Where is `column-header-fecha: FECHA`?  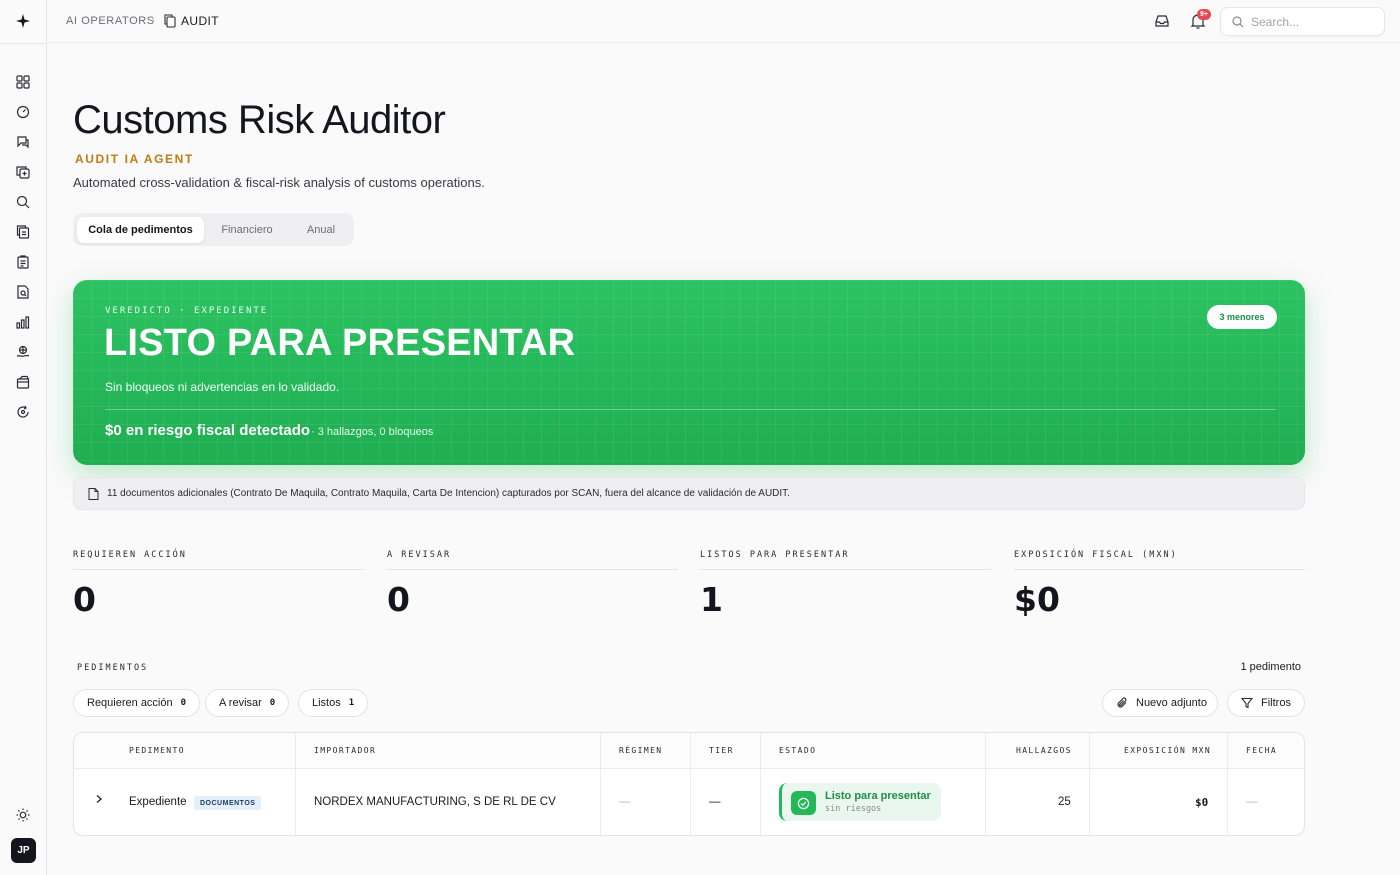 column-header-fecha: FECHA is located at coordinates (1261, 750).